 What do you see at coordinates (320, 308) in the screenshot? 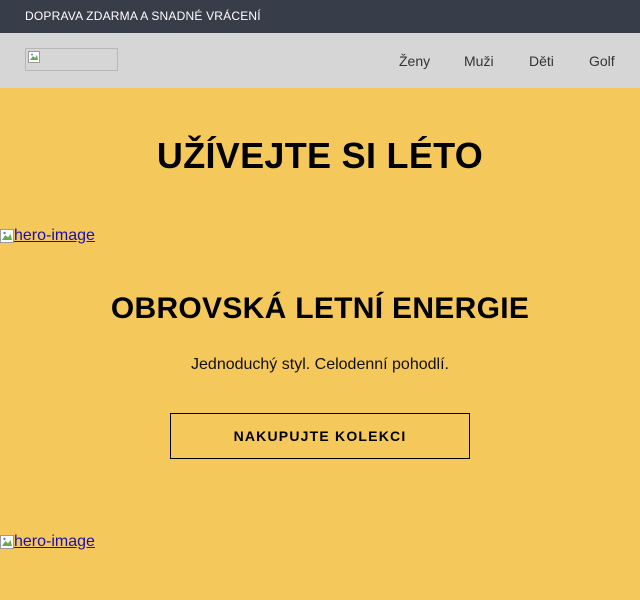
I see `section-title: OBROVSKÁ LETNÍ ENERGIE` at bounding box center [320, 308].